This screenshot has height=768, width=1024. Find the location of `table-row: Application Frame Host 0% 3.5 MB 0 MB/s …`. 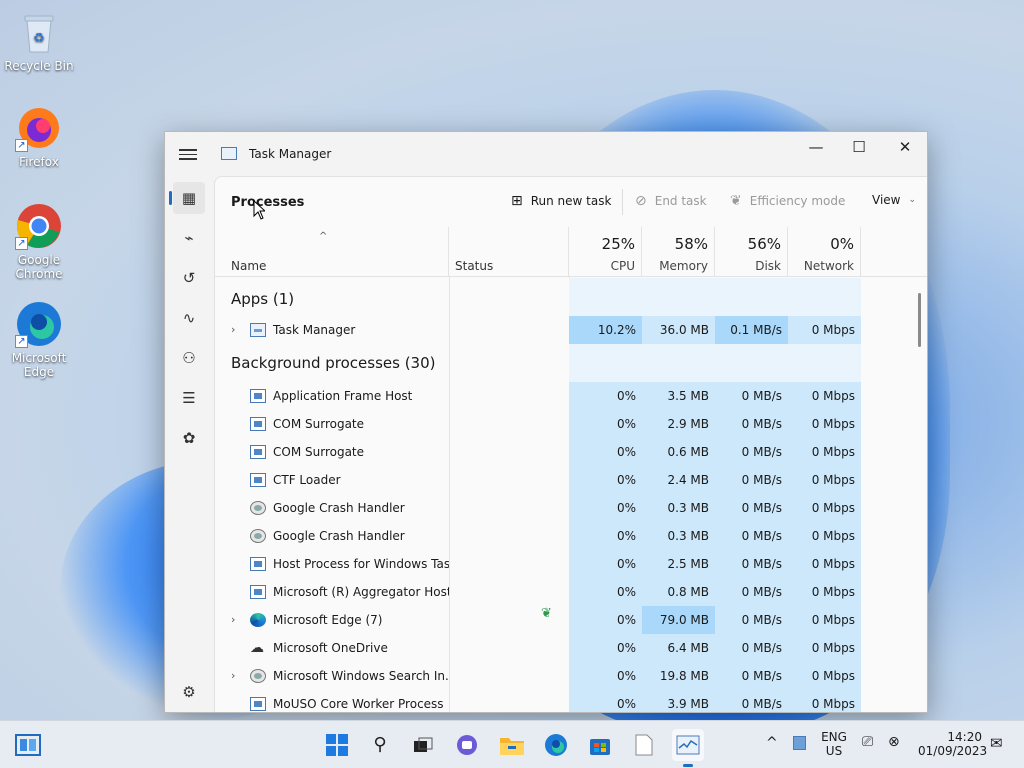

table-row: Application Frame Host 0% 3.5 MB 0 MB/s … is located at coordinates (571, 396).